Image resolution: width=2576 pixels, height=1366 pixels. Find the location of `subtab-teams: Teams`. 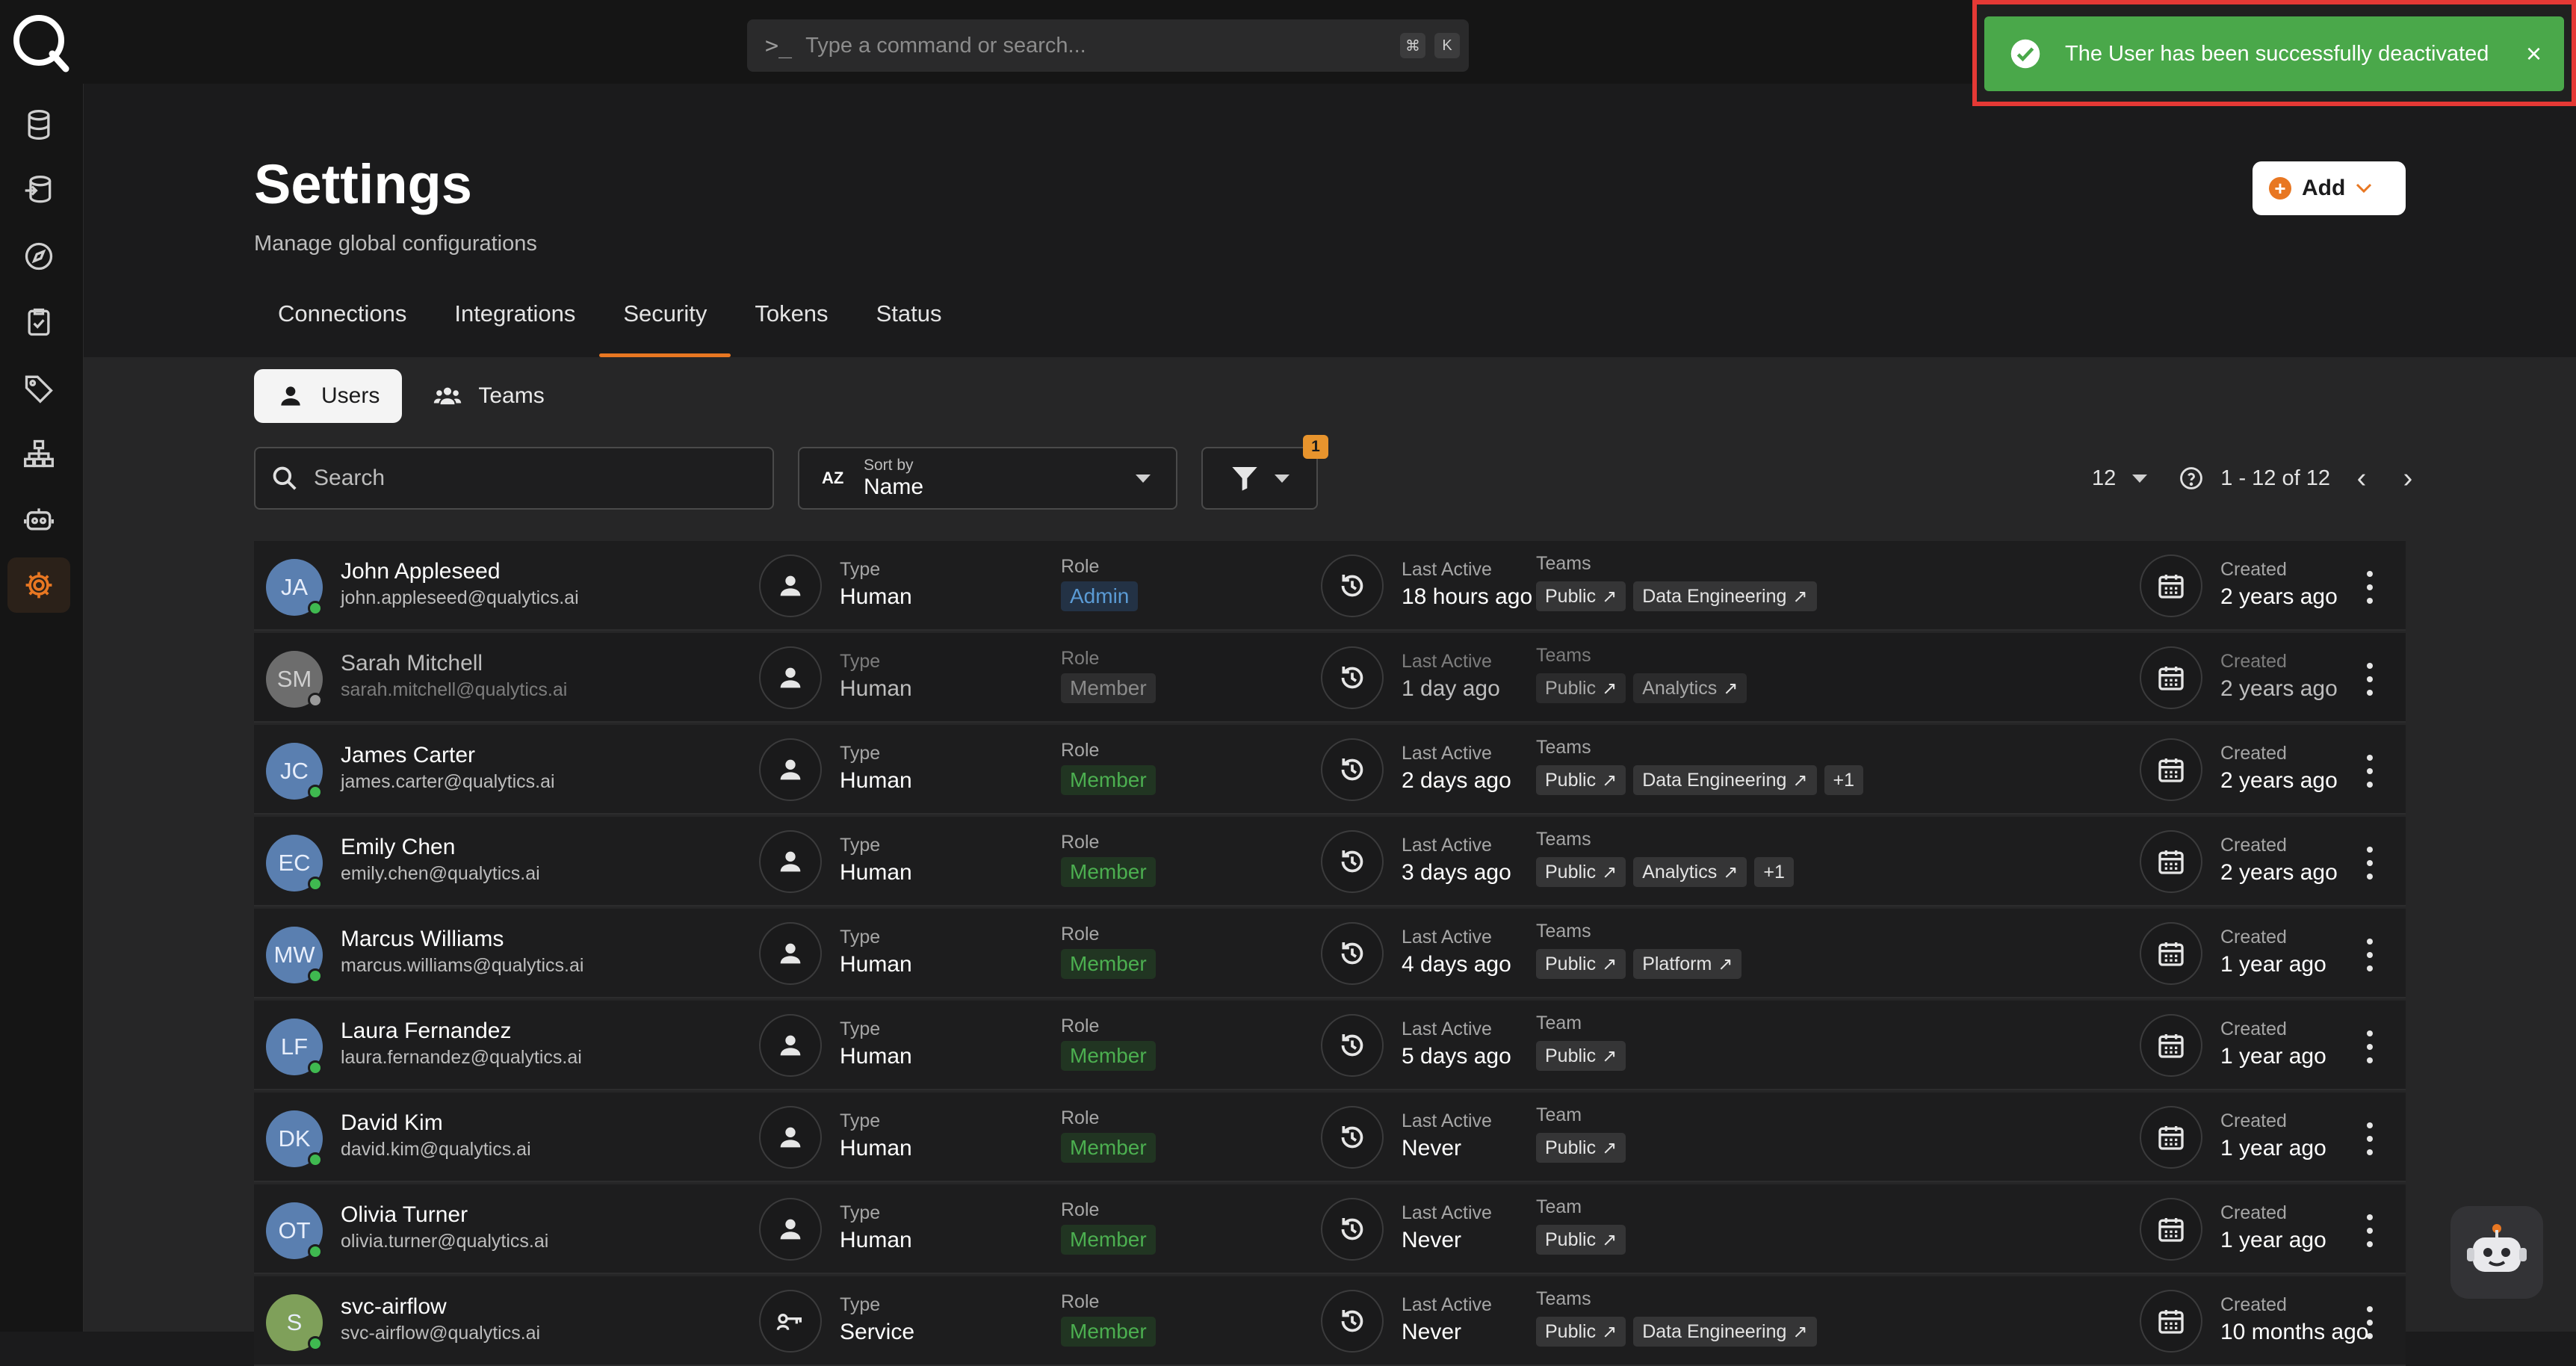

subtab-teams: Teams is located at coordinates (488, 396).